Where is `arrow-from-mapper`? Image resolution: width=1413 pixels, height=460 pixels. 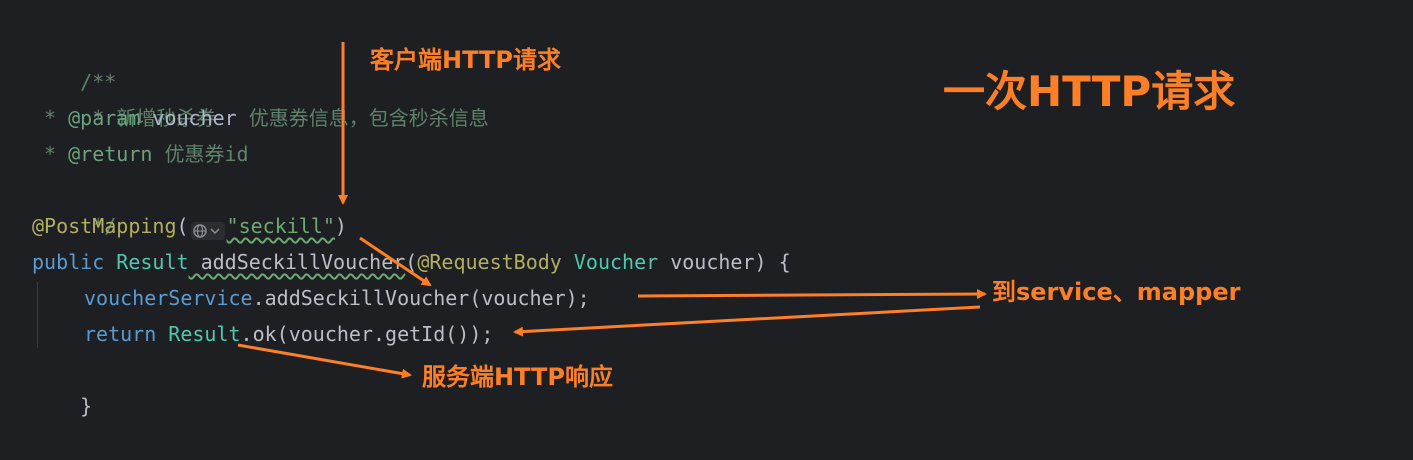 arrow-from-mapper is located at coordinates (747, 321).